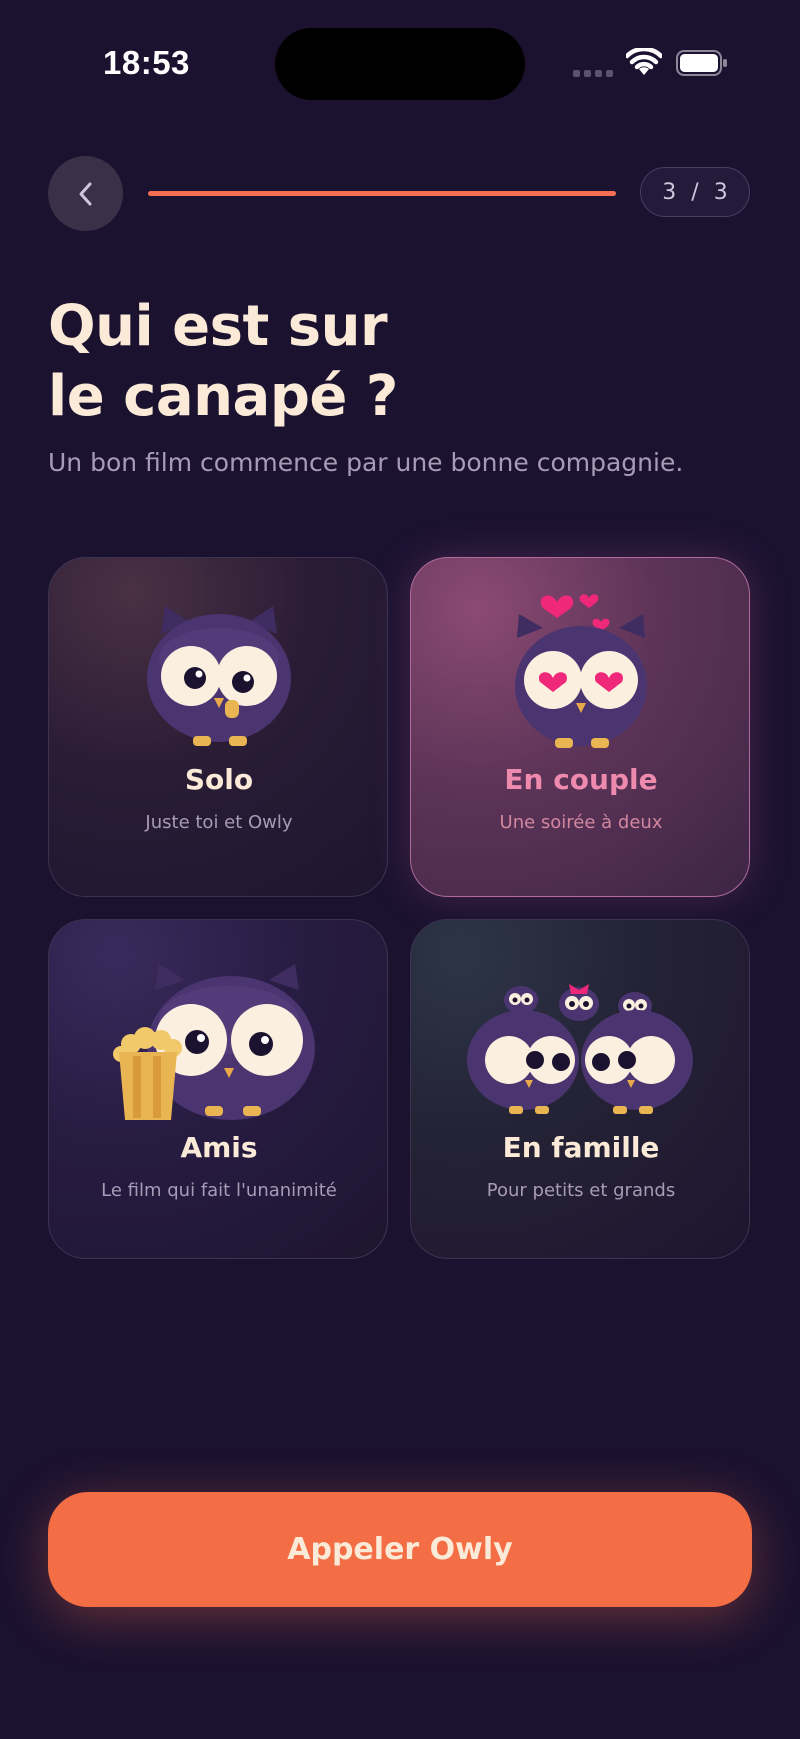 Image resolution: width=800 pixels, height=1739 pixels. What do you see at coordinates (581, 671) in the screenshot?
I see `owl-love-icon` at bounding box center [581, 671].